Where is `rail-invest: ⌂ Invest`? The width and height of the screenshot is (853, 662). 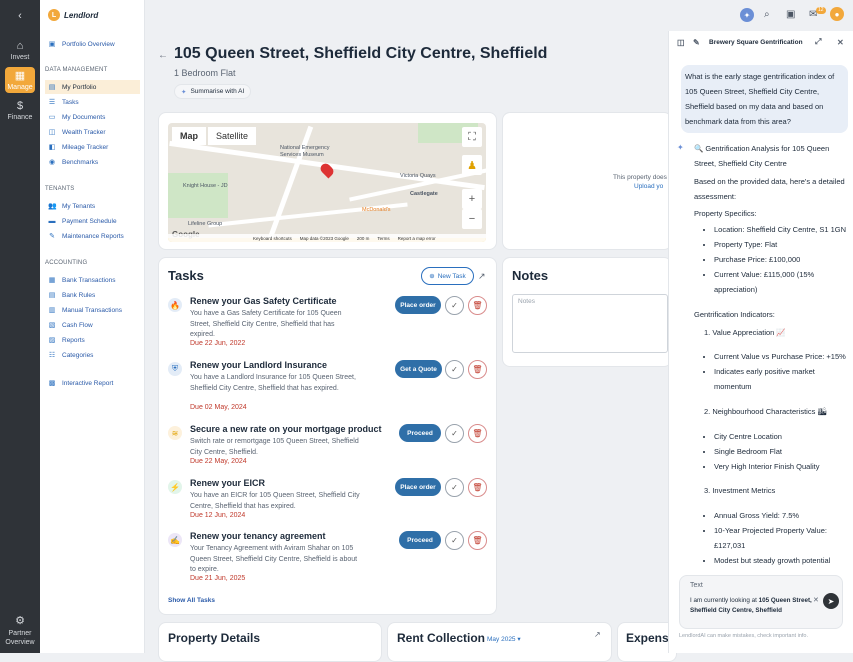 rail-invest: ⌂ Invest is located at coordinates (20, 50).